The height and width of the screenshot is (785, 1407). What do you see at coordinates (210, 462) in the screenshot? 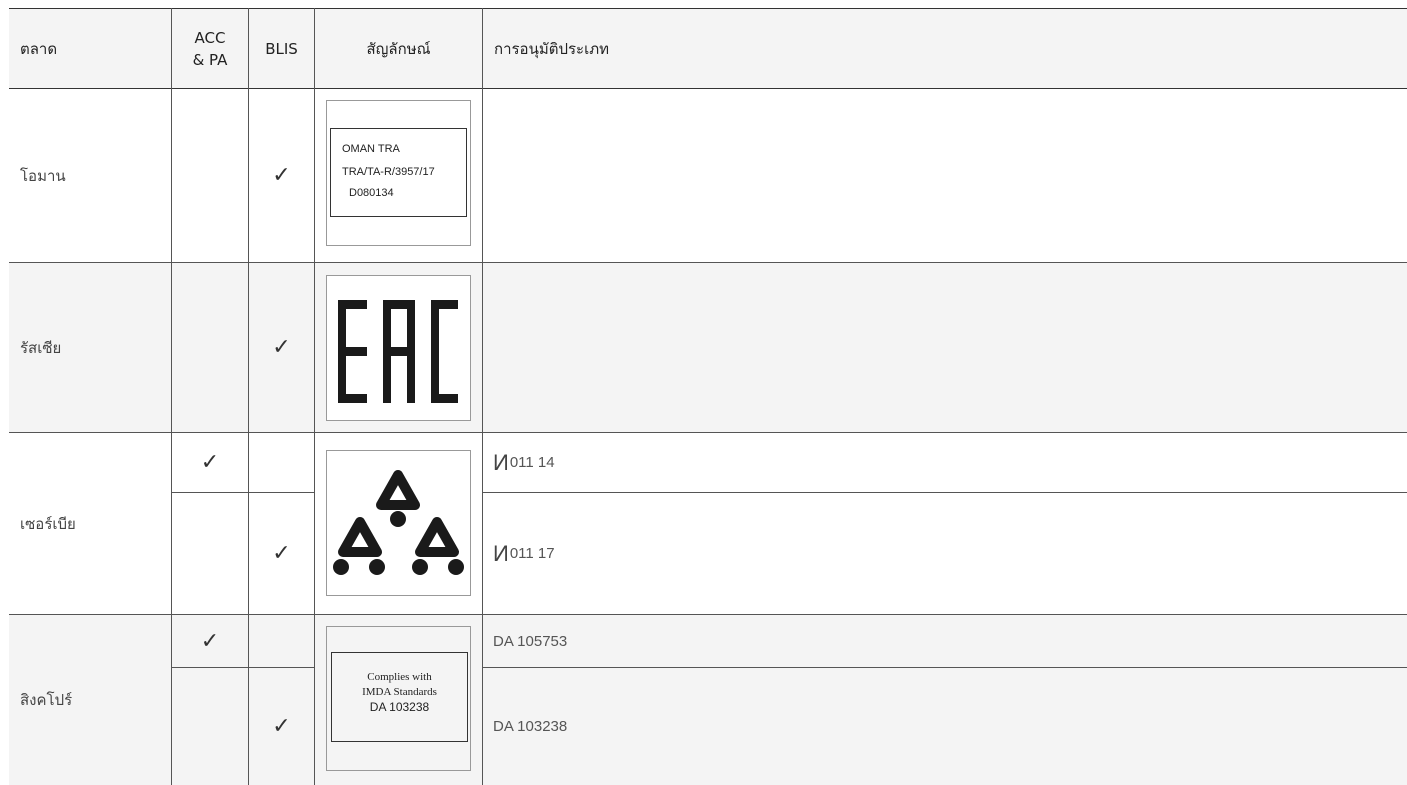
I see `acc-pa-check-serbia: ✓` at bounding box center [210, 462].